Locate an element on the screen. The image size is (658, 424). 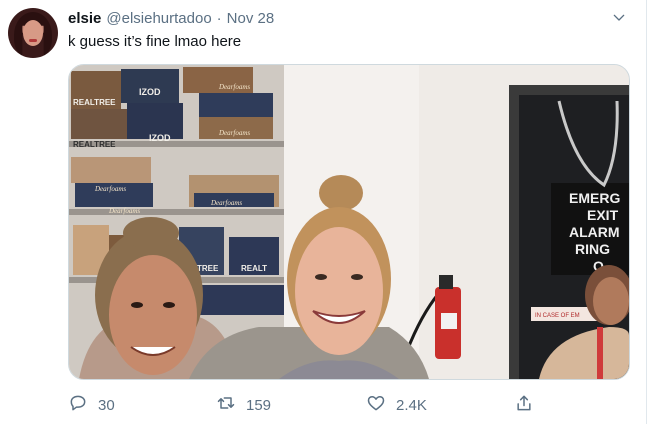
timeline-divider is located at coordinates (646, 212).